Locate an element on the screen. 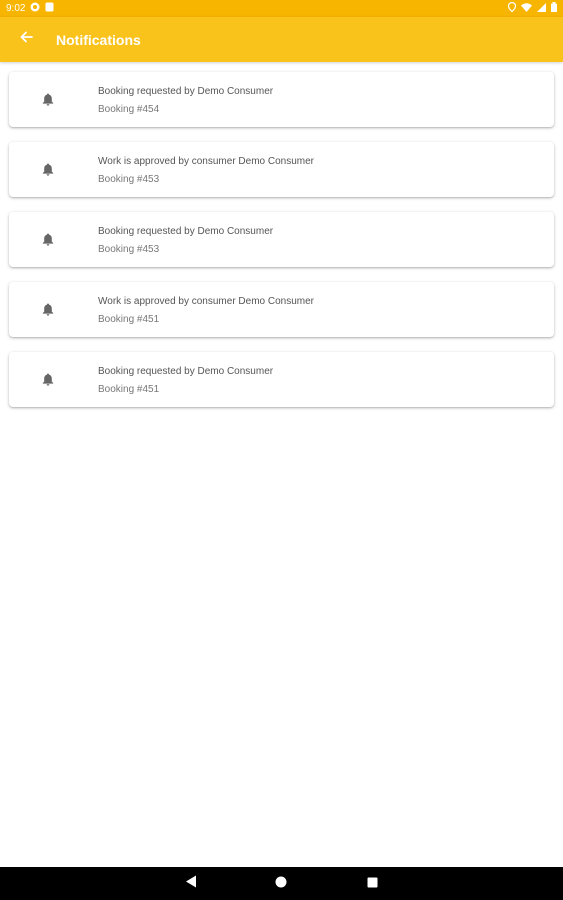 This screenshot has height=900, width=563. battery-icon is located at coordinates (554, 8).